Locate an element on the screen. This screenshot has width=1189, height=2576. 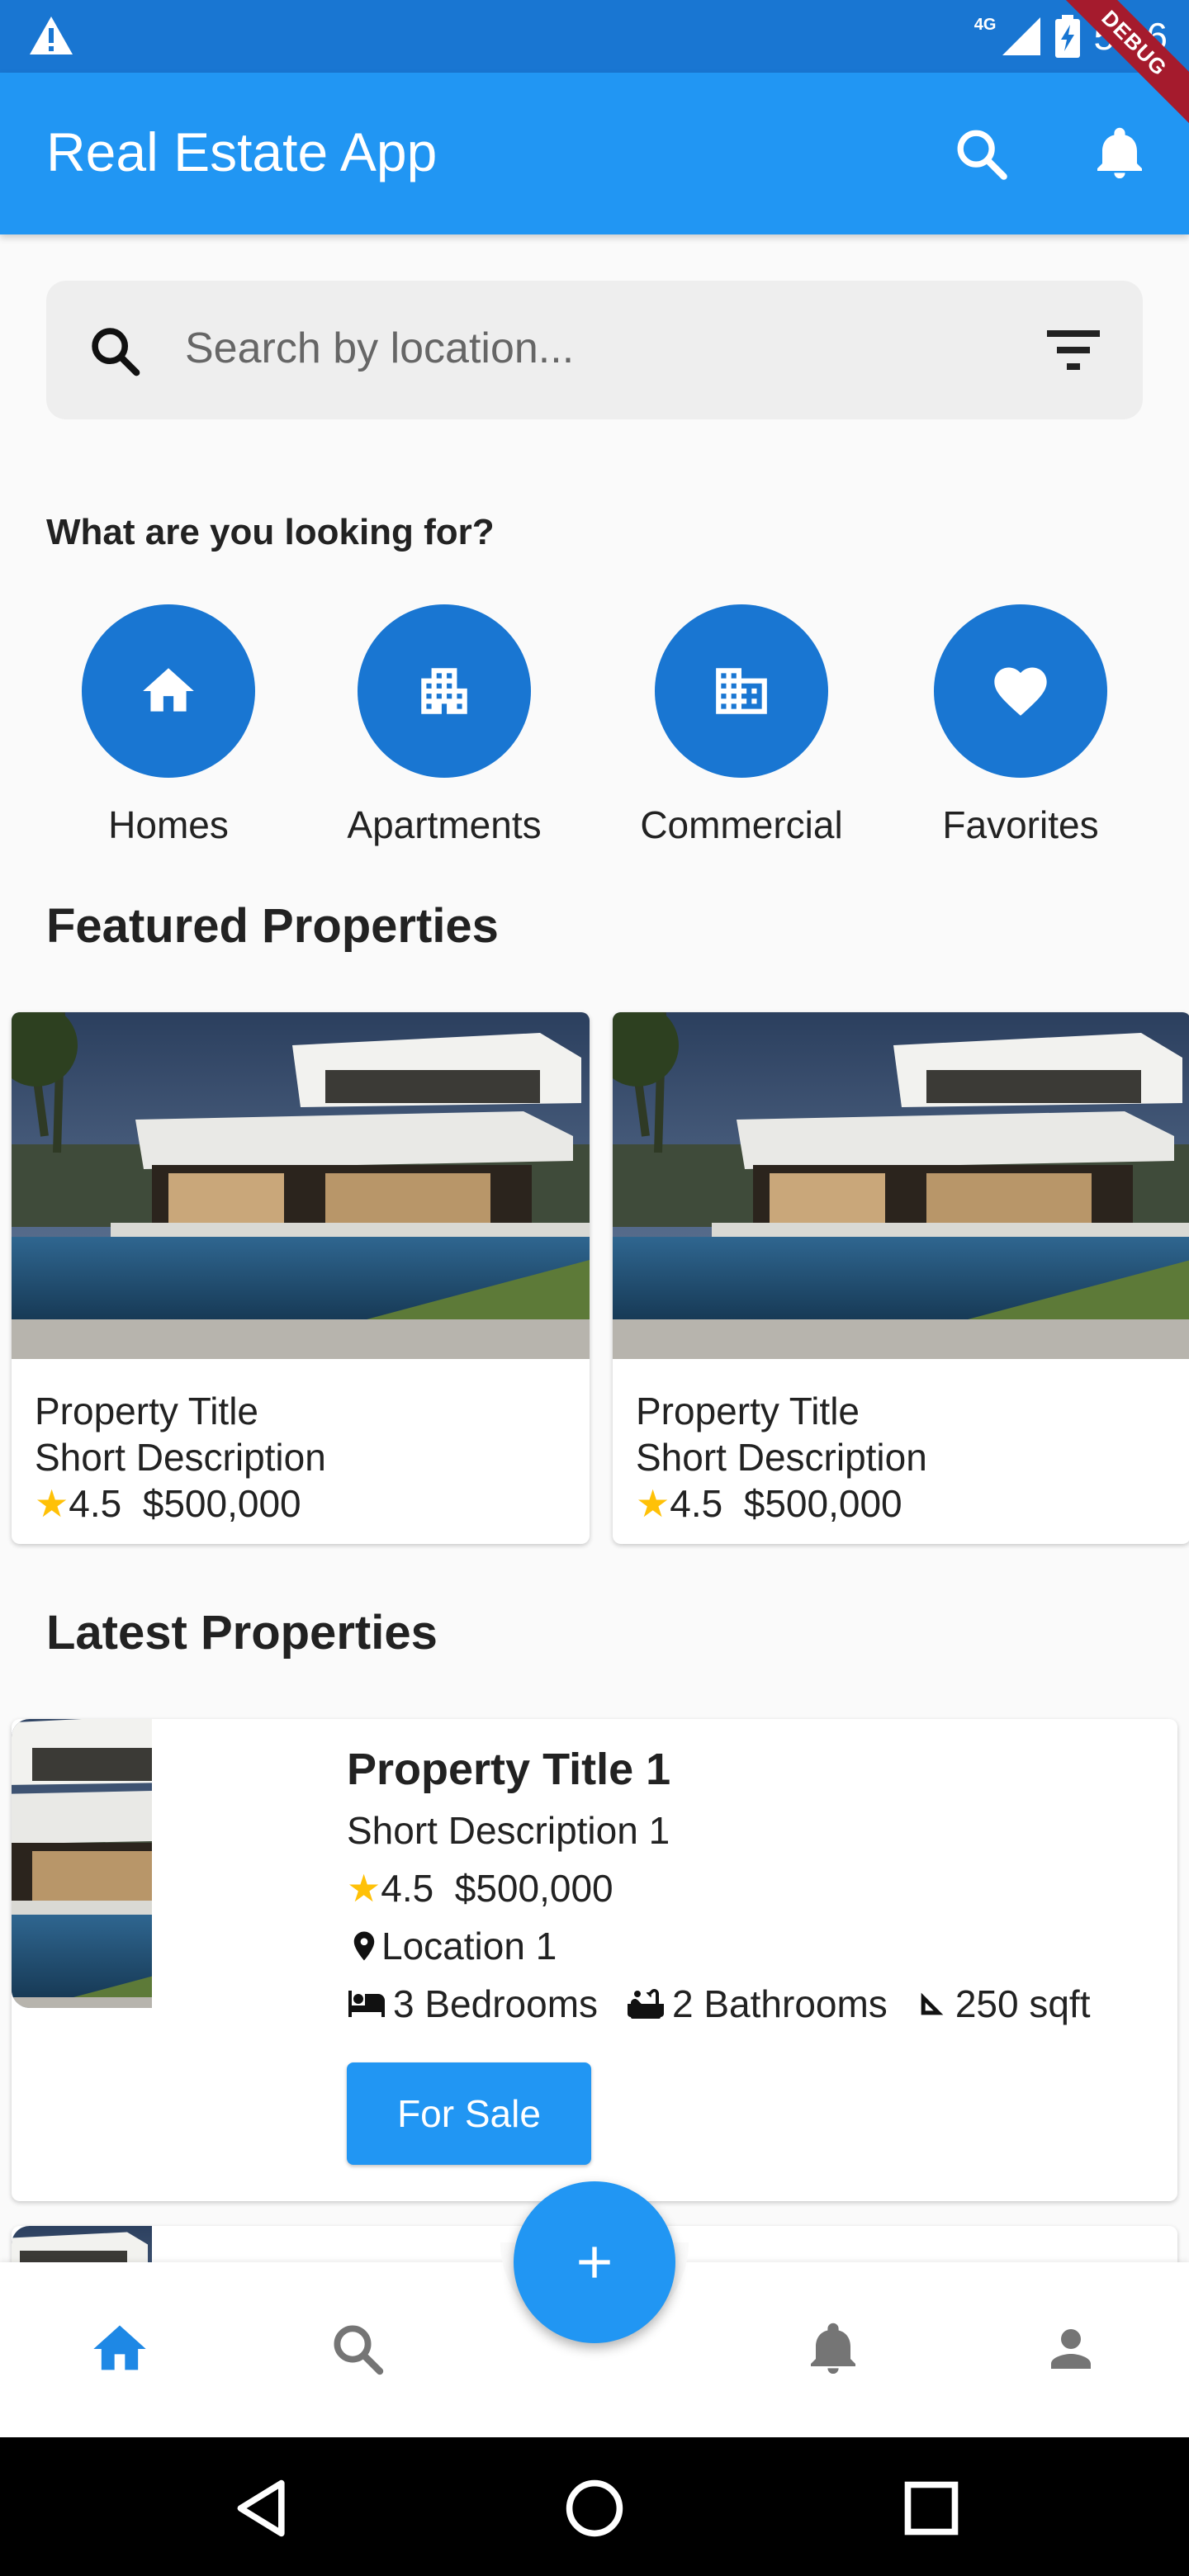
back-icon is located at coordinates (262, 2508).